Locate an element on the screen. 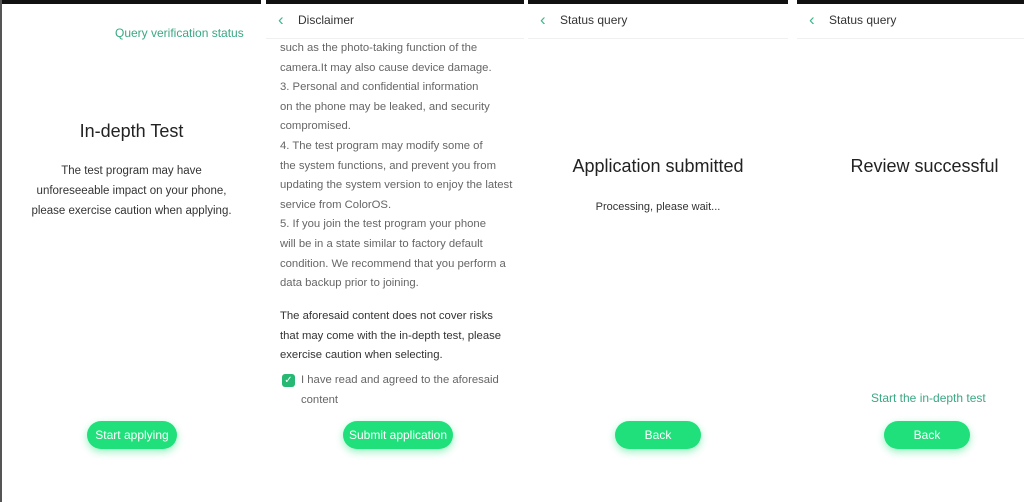 Image resolution: width=1024 pixels, height=502 pixels. text-line: compromised. is located at coordinates (315, 126).